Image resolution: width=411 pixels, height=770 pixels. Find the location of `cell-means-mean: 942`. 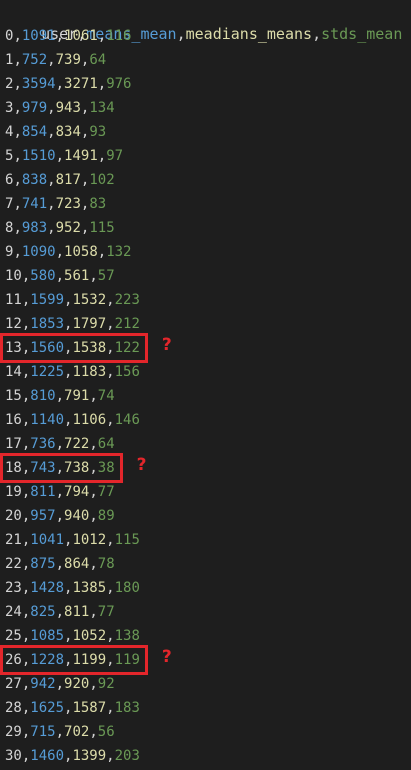

cell-means-mean: 942 is located at coordinates (43, 684).